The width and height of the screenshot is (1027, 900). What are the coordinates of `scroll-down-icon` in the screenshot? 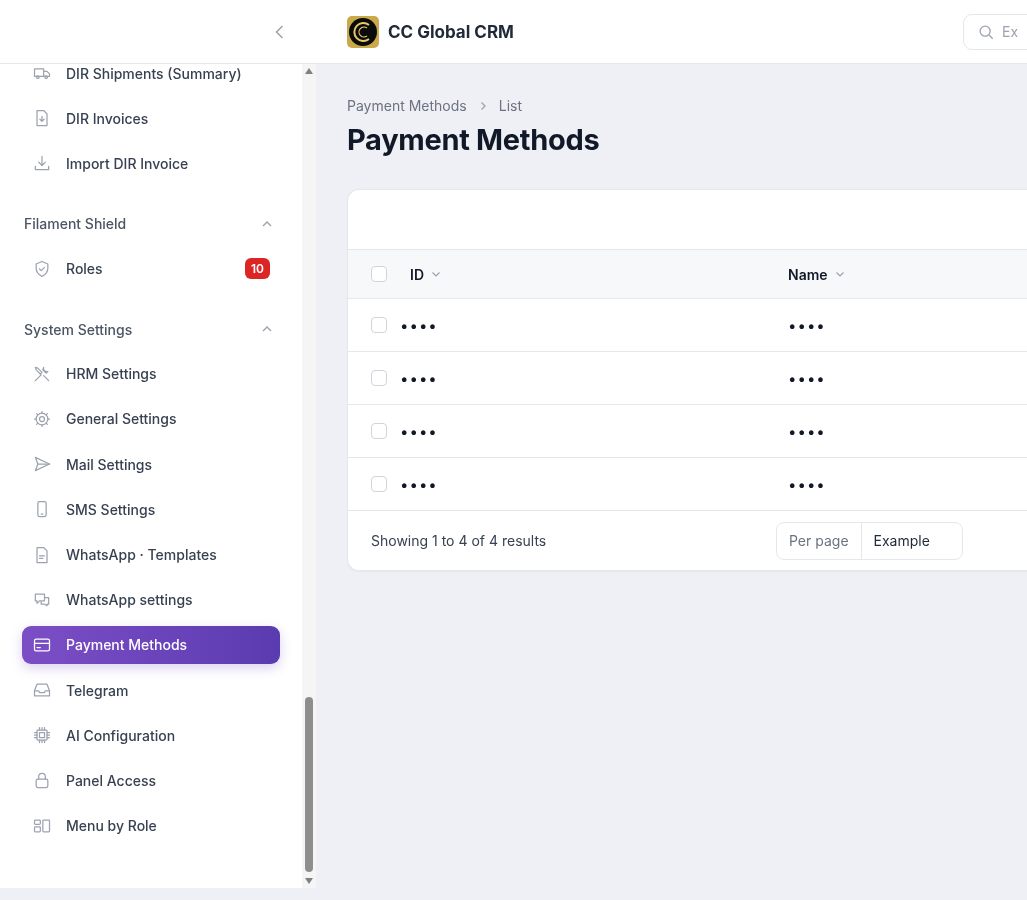 It's located at (309, 881).